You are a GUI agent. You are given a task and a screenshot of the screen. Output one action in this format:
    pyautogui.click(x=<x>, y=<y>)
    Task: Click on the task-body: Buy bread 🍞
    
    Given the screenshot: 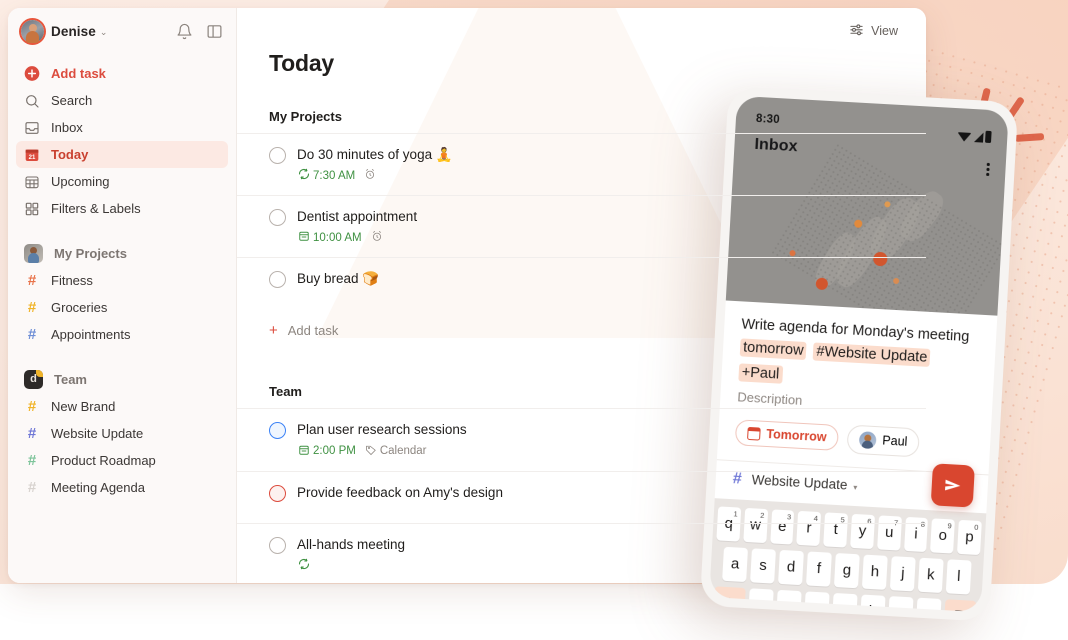 What is the action you would take?
    pyautogui.click(x=595, y=279)
    